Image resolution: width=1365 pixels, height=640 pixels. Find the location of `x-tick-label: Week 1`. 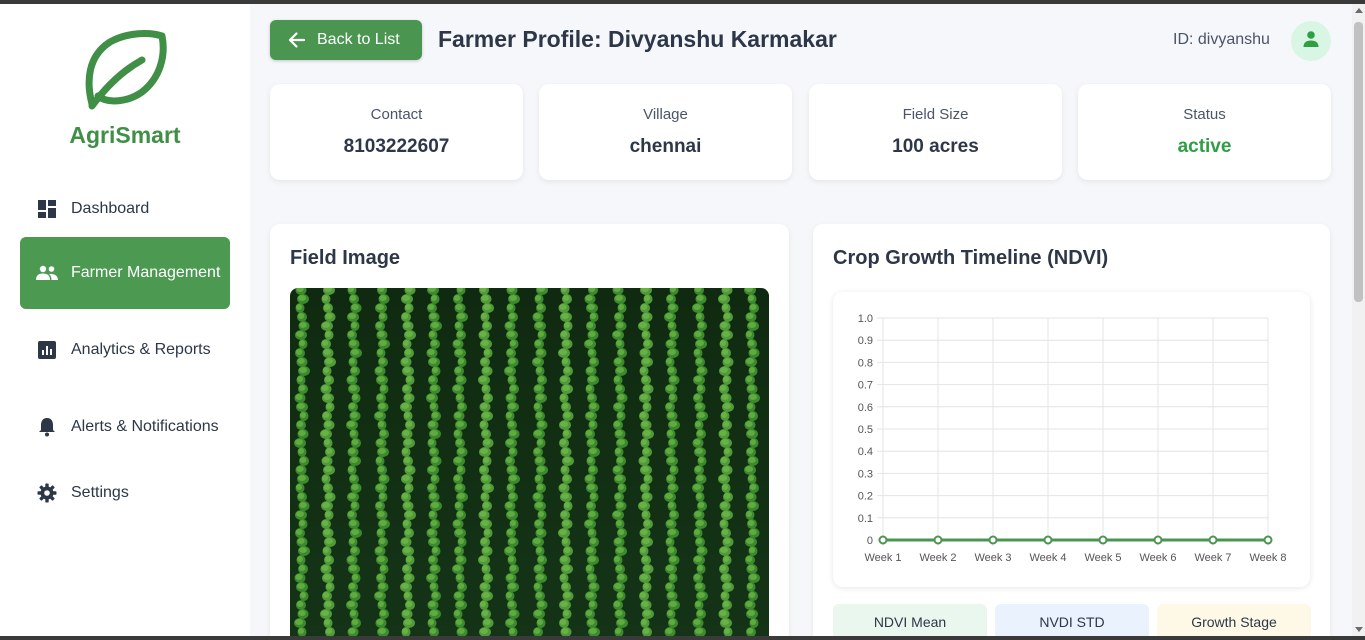

x-tick-label: Week 1 is located at coordinates (882, 558).